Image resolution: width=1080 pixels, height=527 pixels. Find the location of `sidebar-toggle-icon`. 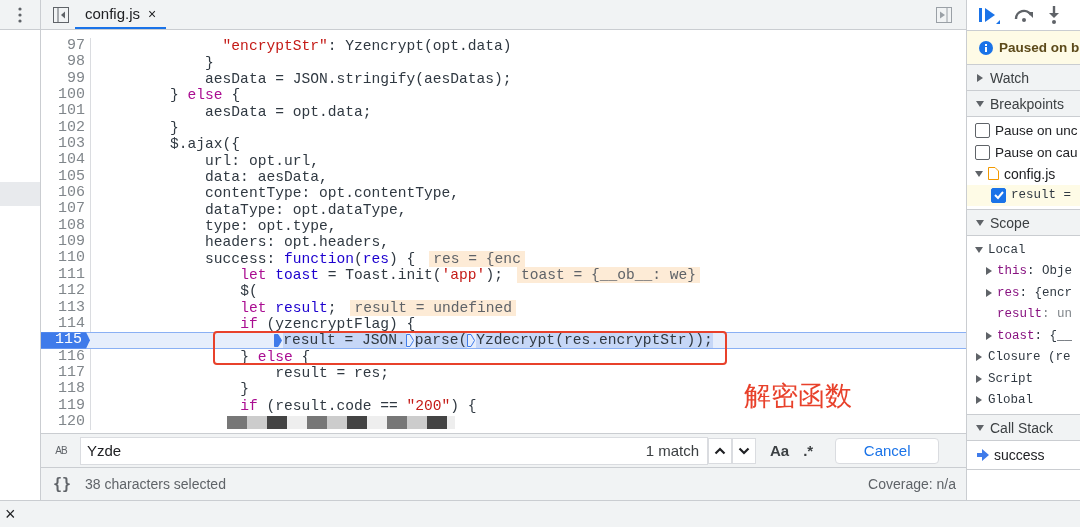

sidebar-toggle-icon is located at coordinates (61, 14).